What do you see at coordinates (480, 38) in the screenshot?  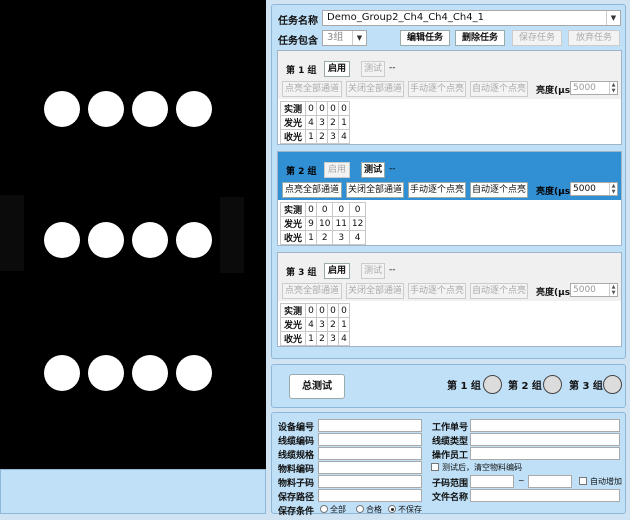 I see `delete-task-button: 删除任务` at bounding box center [480, 38].